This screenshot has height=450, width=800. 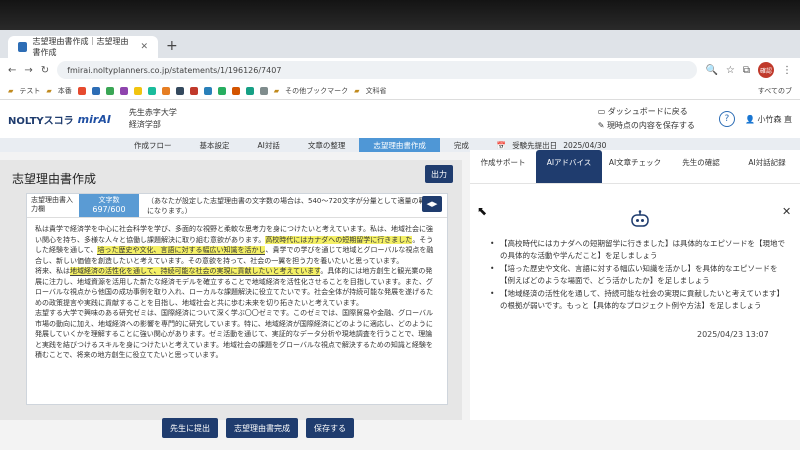 What do you see at coordinates (746, 70) in the screenshot?
I see `extensions-icon: ⧉` at bounding box center [746, 70].